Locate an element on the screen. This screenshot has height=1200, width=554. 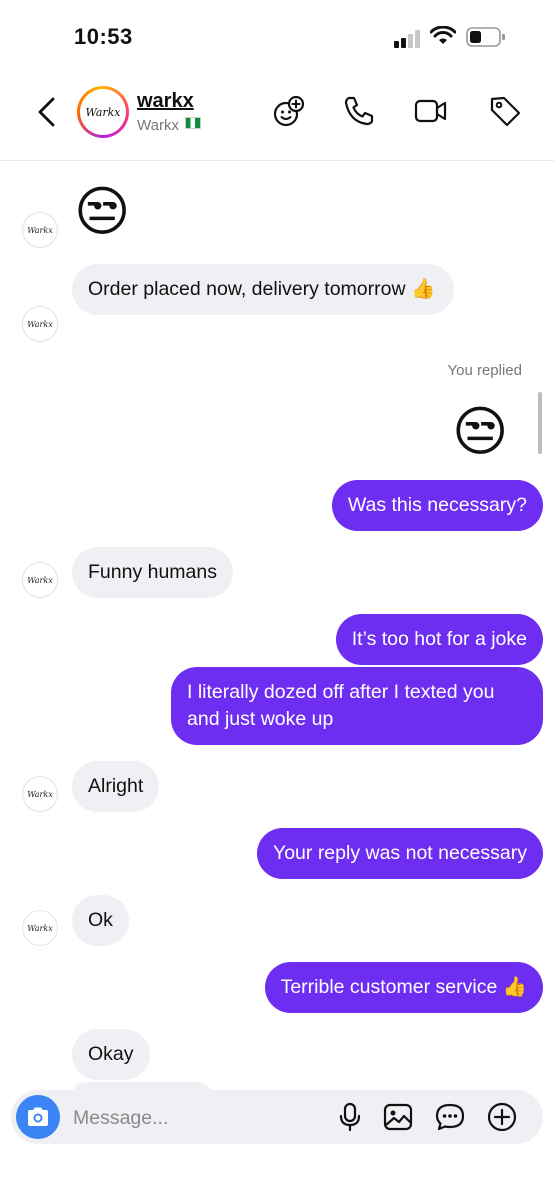
message-bubble-outgoing: Terrible customer service 👍 is located at coordinates (403, 987).